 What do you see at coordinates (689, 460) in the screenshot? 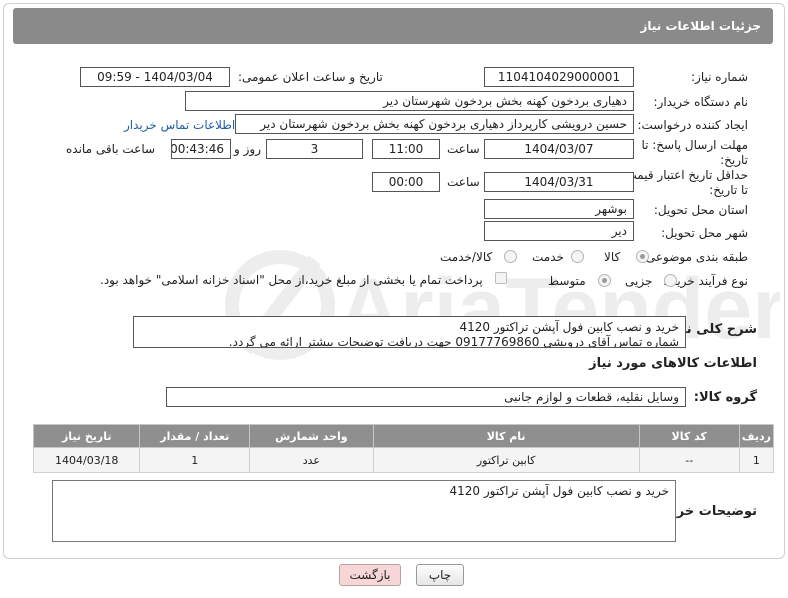
I see `cell-code: --` at bounding box center [689, 460].